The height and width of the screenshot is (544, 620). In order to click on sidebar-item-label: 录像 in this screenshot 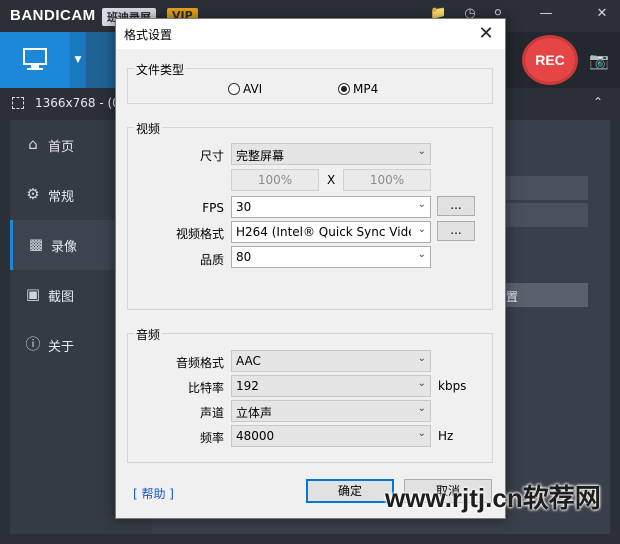, I will do `click(64, 247)`.